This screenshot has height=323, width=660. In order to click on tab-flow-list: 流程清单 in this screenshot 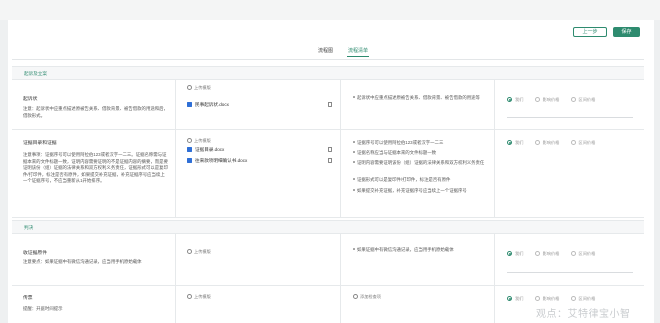, I will do `click(358, 50)`.